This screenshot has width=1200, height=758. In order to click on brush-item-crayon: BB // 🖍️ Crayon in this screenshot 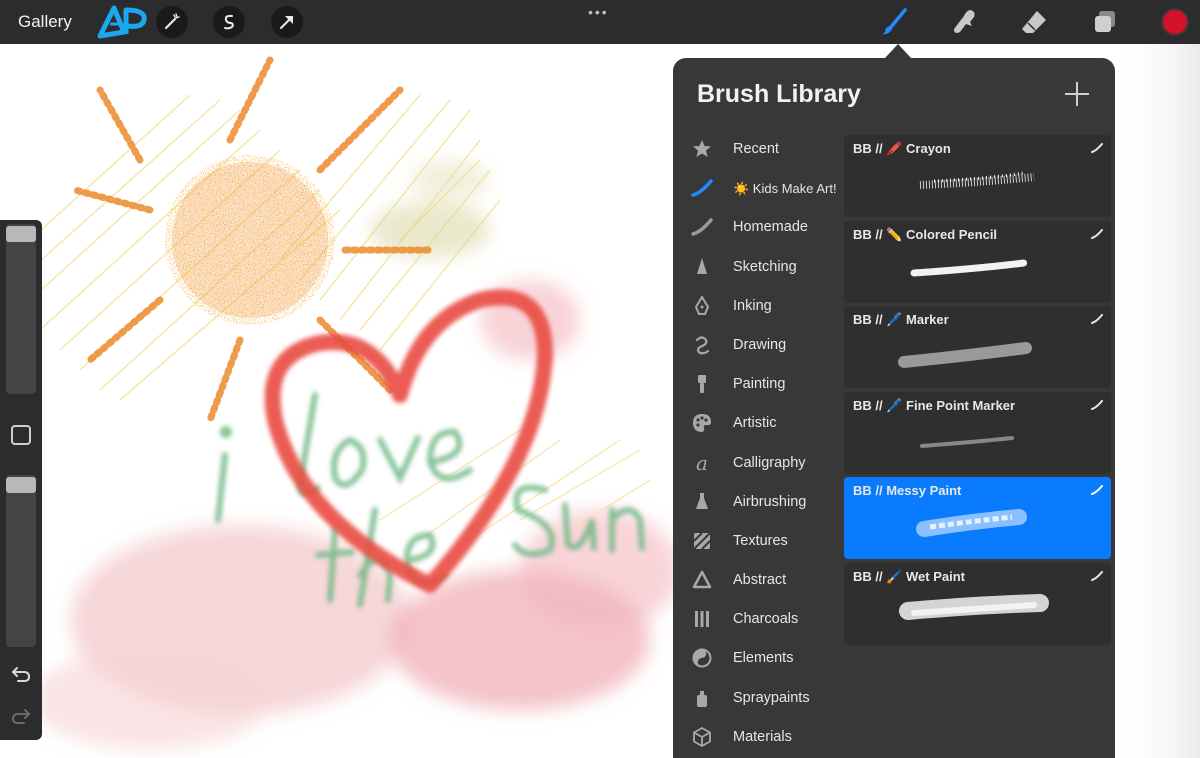, I will do `click(977, 176)`.